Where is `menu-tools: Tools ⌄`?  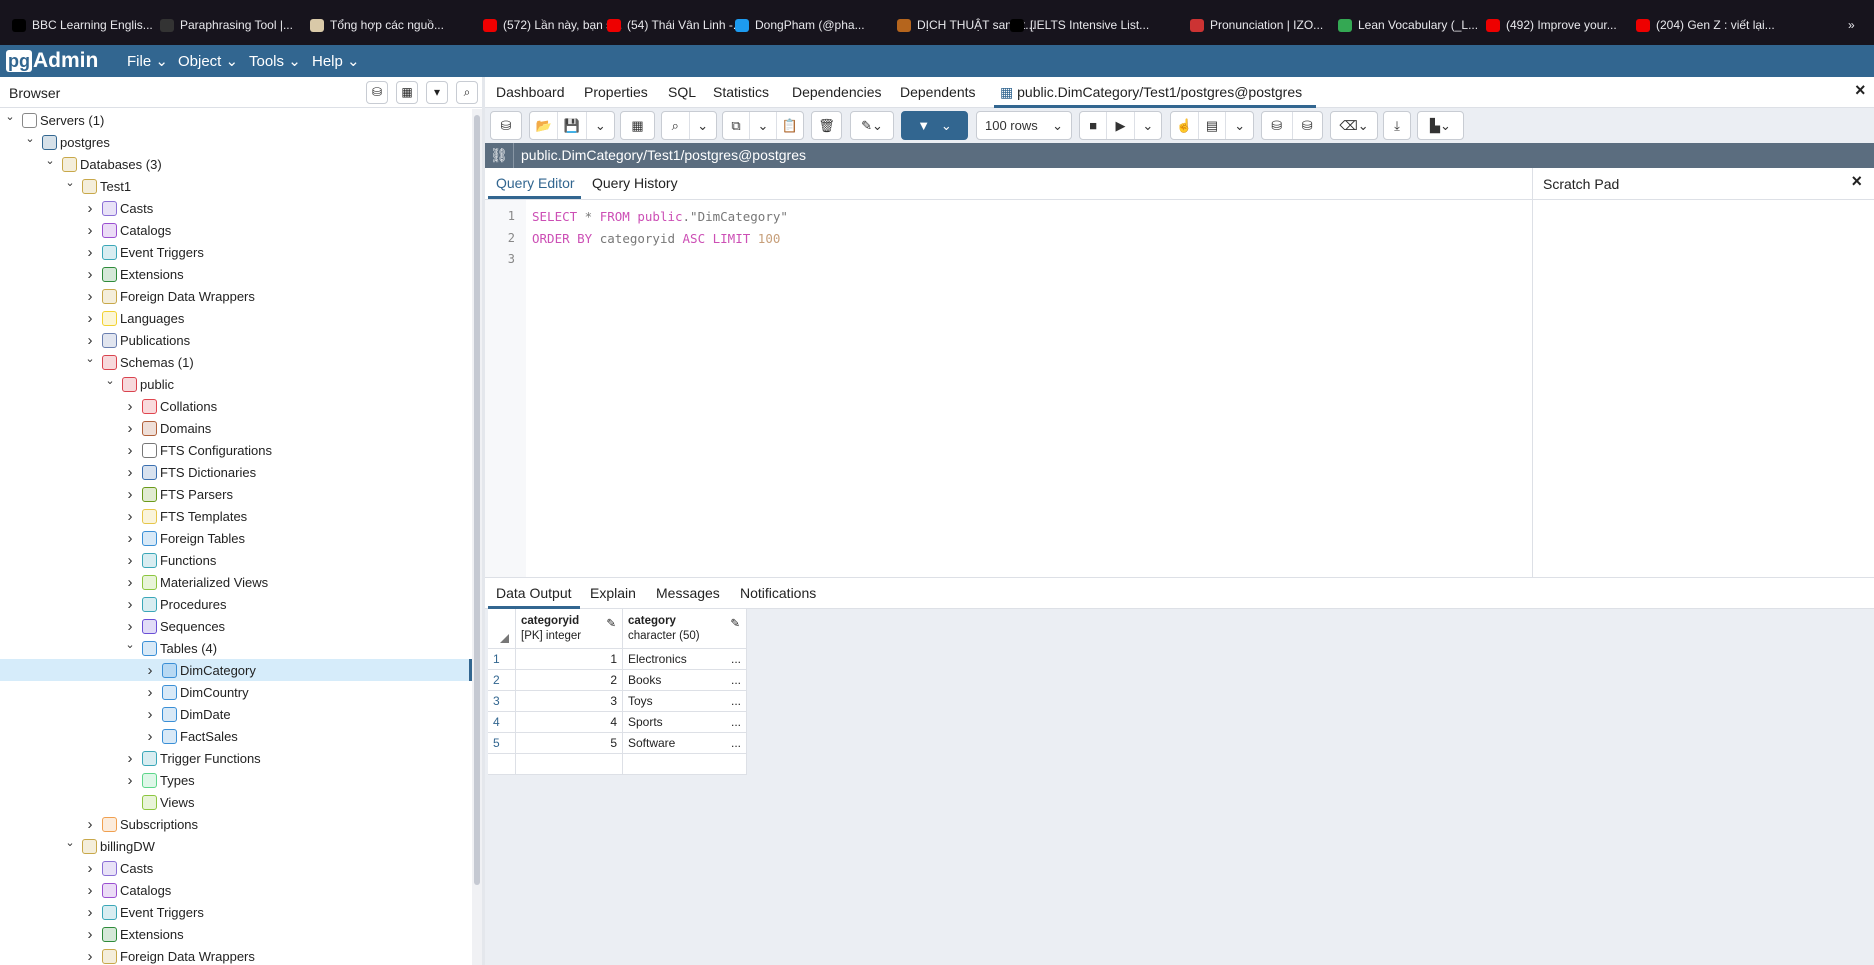 menu-tools: Tools ⌄ is located at coordinates (275, 61).